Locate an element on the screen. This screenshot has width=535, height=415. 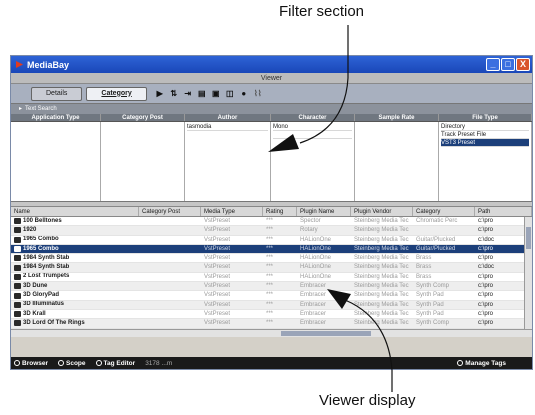
vertical-scrollbar is located at coordinates (528, 273).